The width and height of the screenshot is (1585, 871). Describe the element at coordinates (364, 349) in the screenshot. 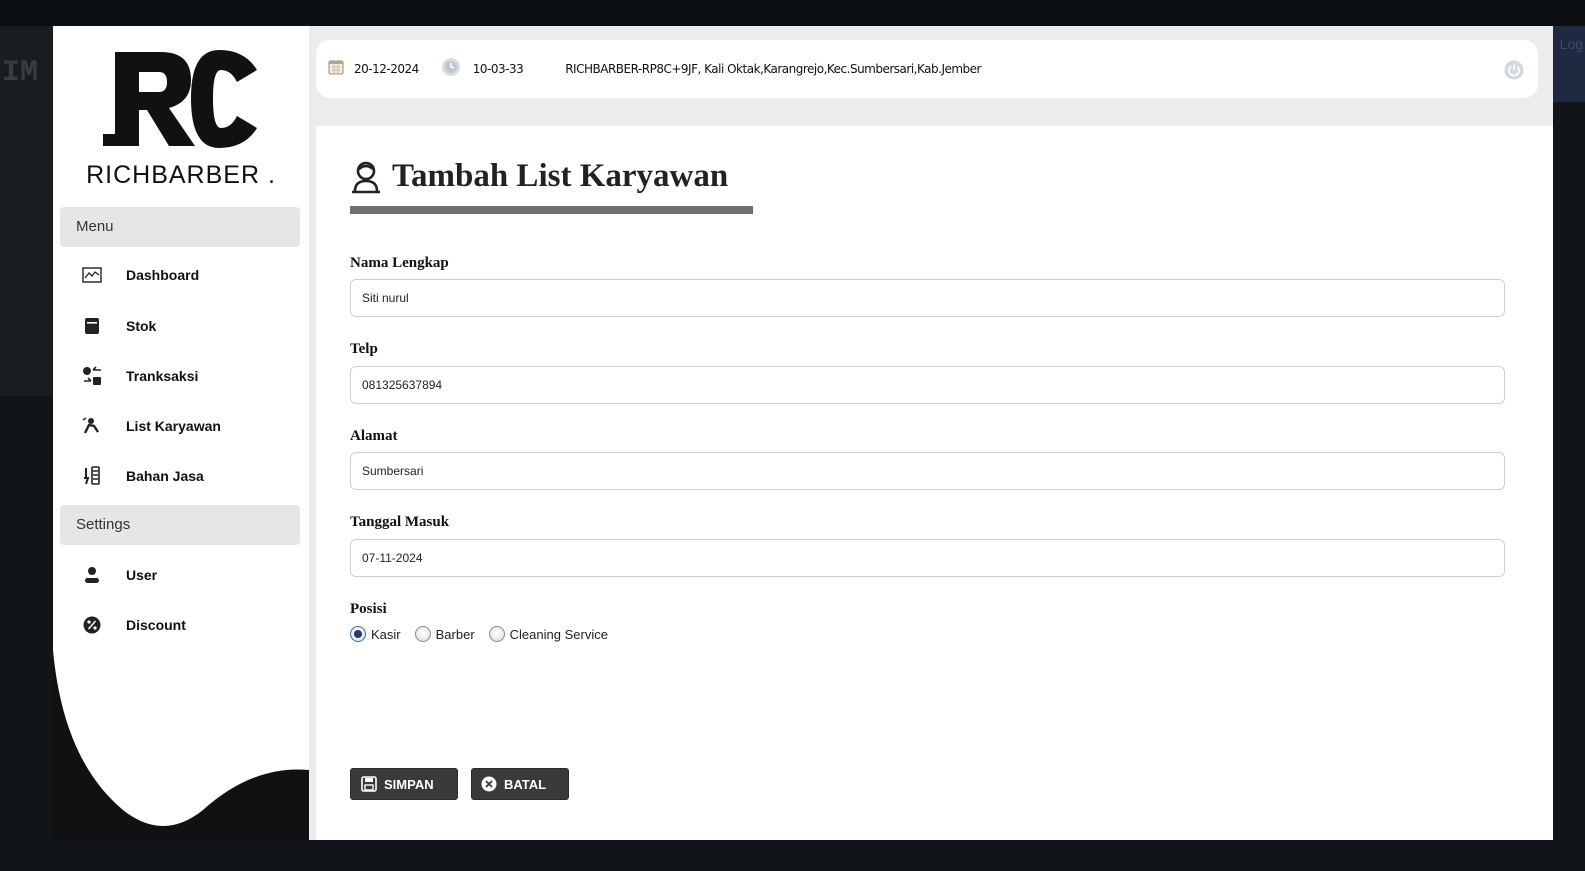

I see `phone-label: Telp` at that location.